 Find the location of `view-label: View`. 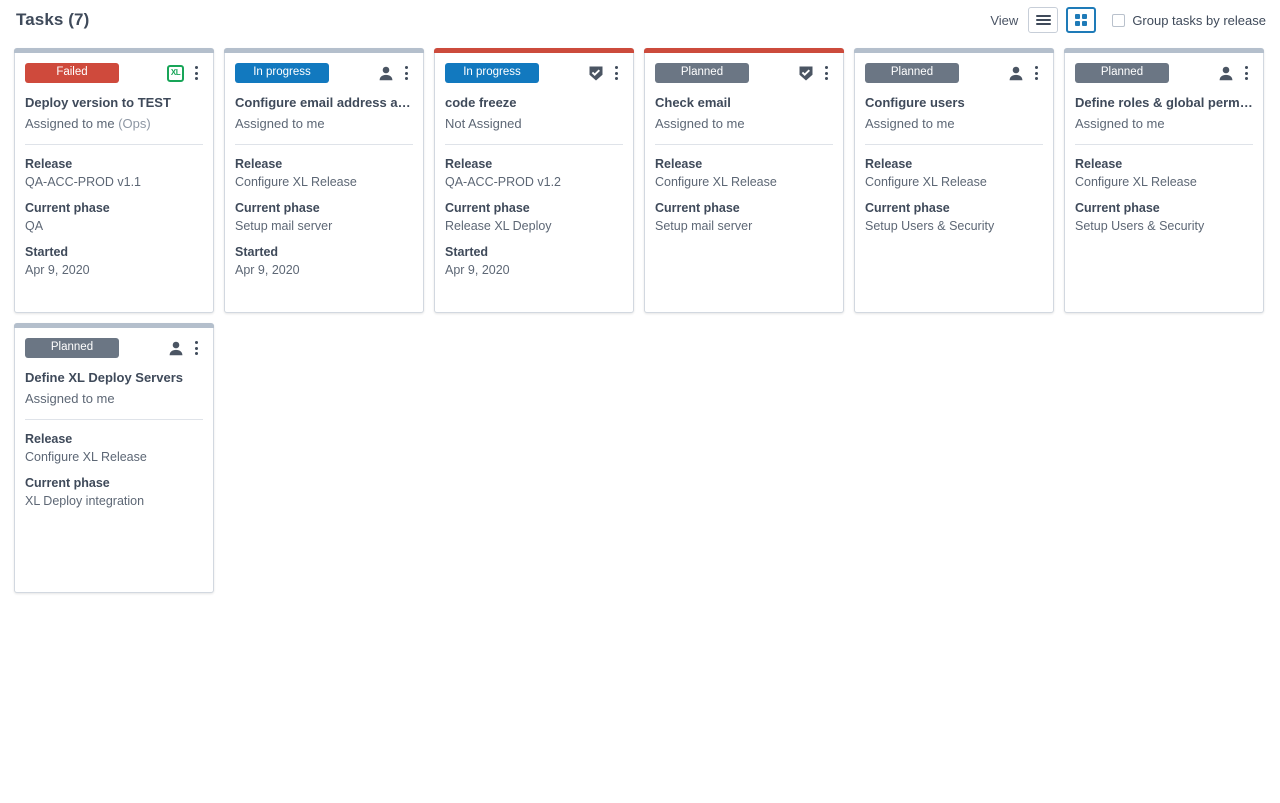

view-label: View is located at coordinates (1004, 20).